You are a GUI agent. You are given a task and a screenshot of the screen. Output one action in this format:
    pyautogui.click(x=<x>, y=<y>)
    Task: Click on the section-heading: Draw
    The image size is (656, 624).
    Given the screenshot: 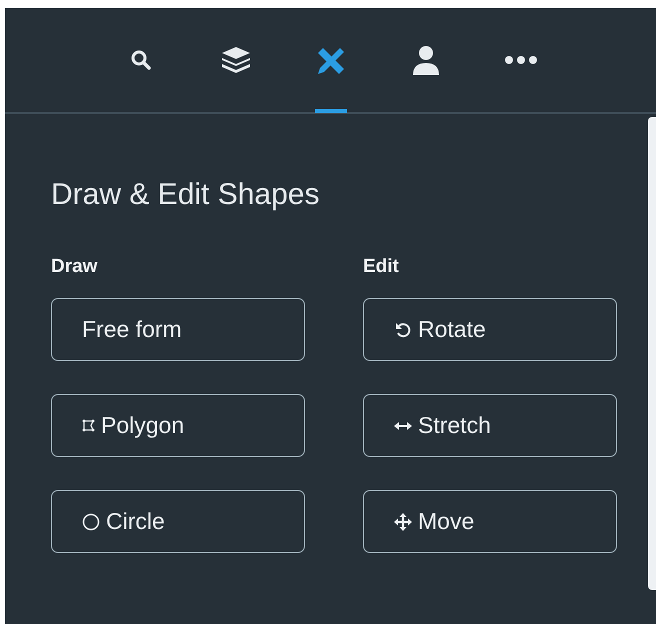 What is the action you would take?
    pyautogui.click(x=74, y=267)
    